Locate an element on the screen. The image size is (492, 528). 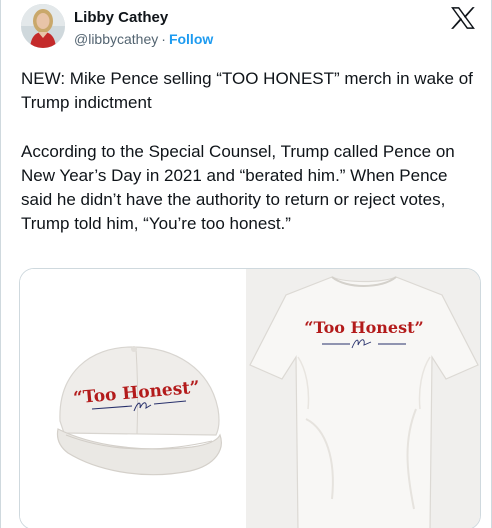
shirt-slogan: “Too Honest” is located at coordinates (363, 327).